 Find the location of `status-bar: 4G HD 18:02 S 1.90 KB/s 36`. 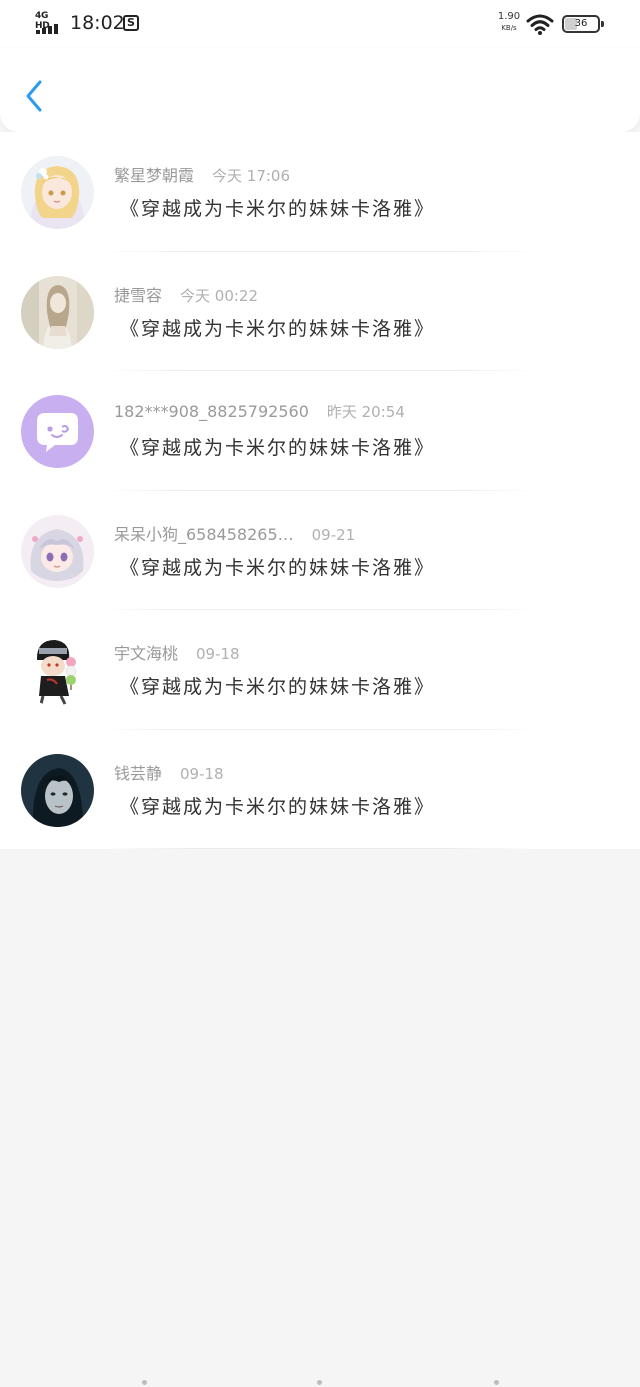

status-bar: 4G HD 18:02 S 1.90 KB/s 36 is located at coordinates (320, 24).